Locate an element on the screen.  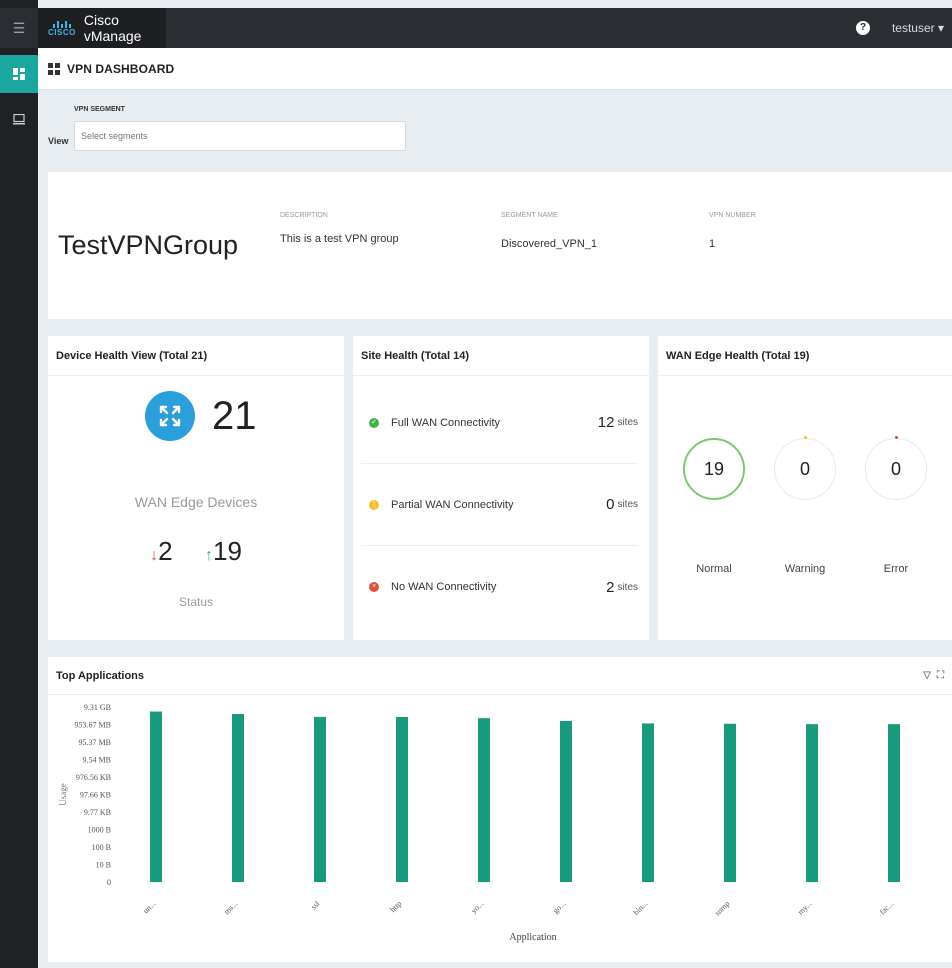
site-row-partial: ! Partial WAN Connectivity 0 sites is located at coordinates (499, 505).